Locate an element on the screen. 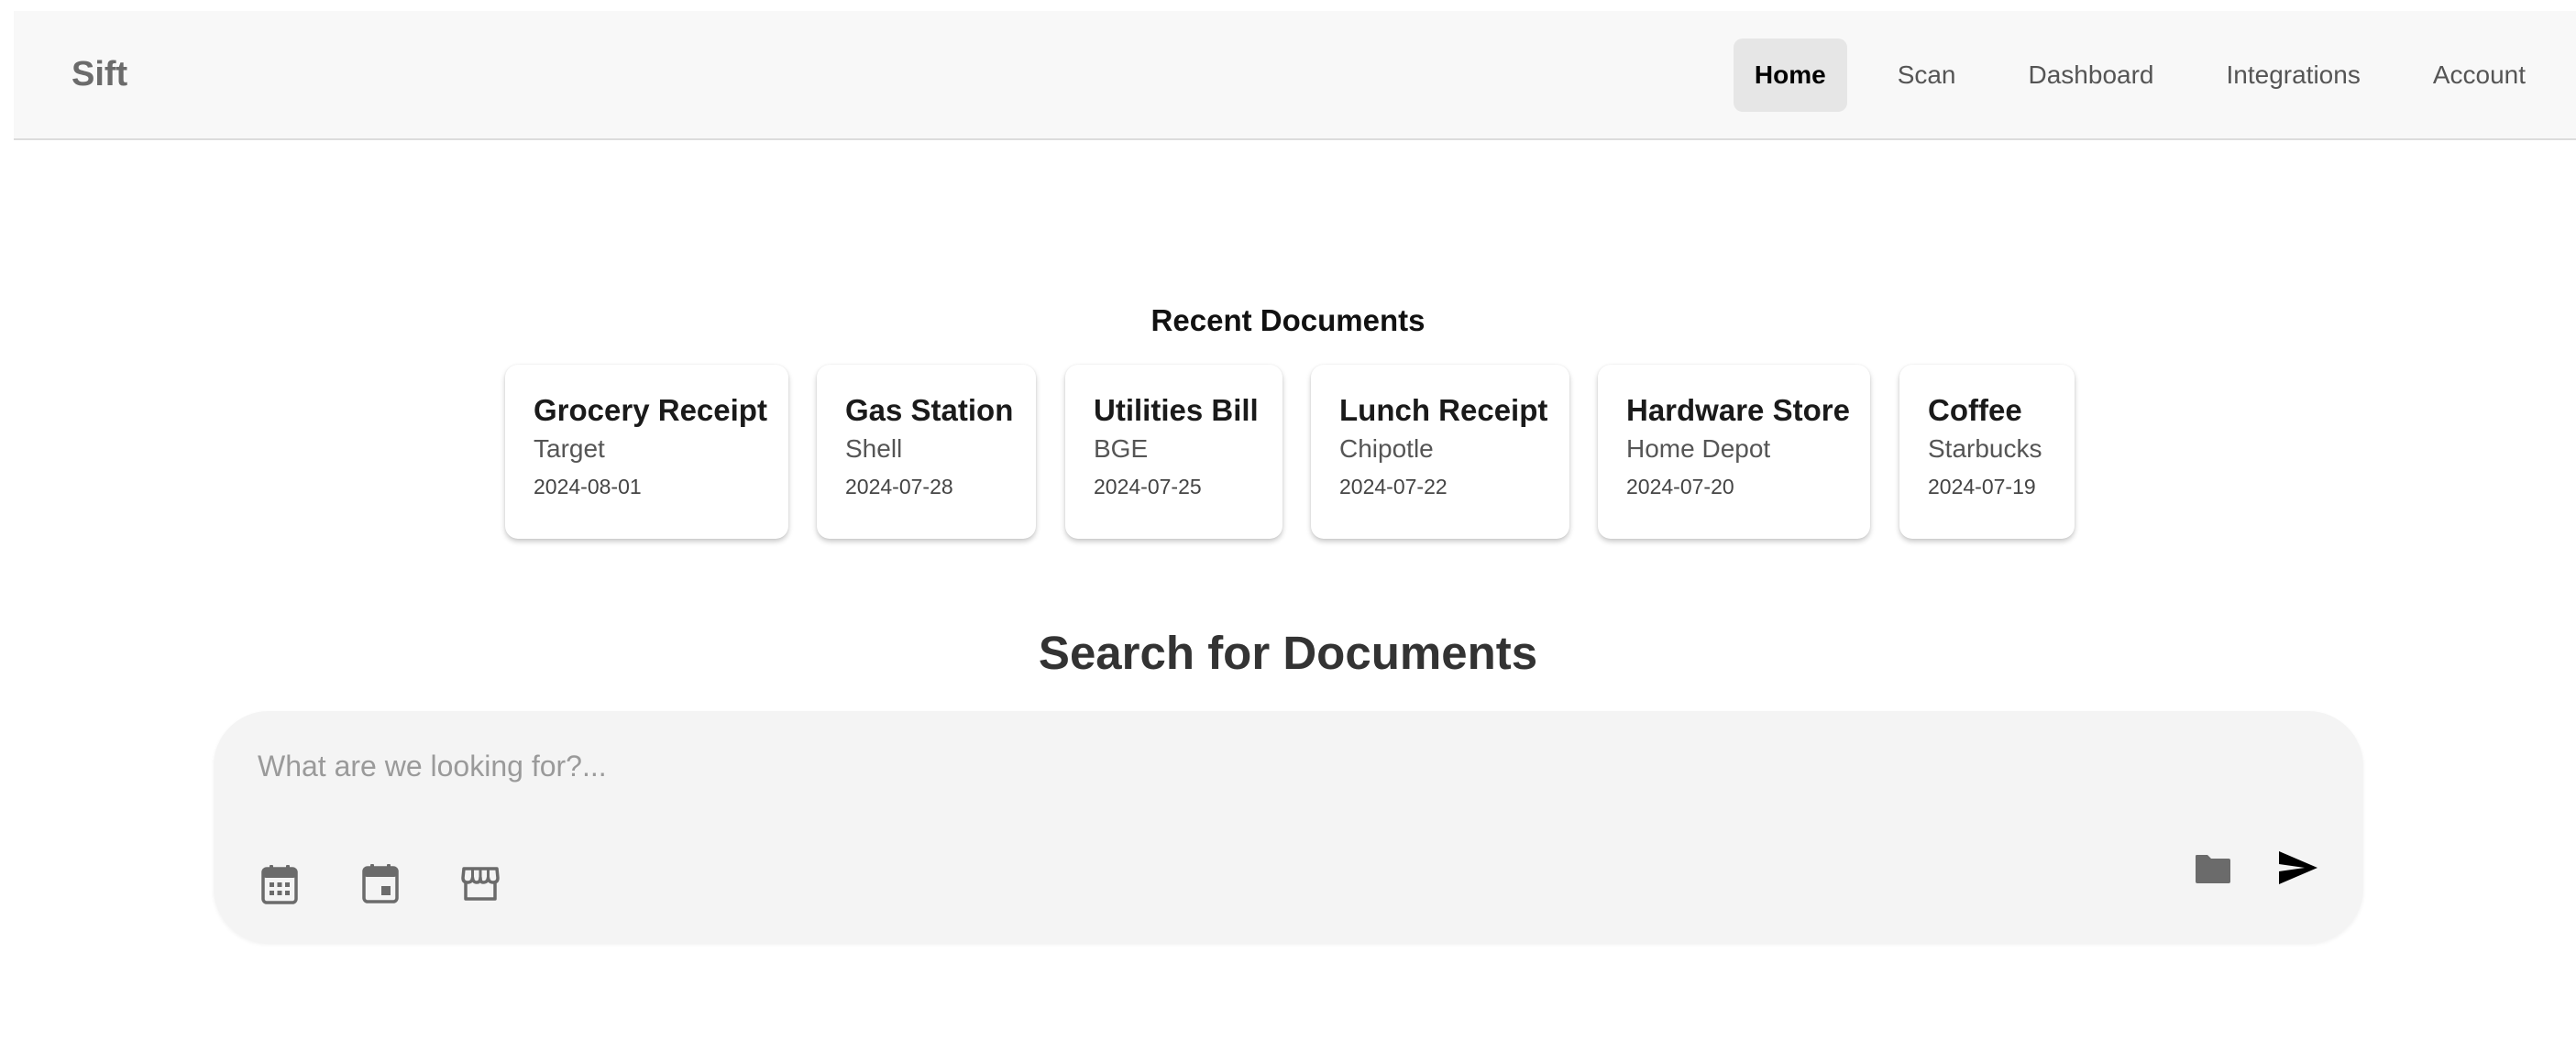 This screenshot has width=2576, height=1062. document-card-date: 2024-07-28 is located at coordinates (899, 486).